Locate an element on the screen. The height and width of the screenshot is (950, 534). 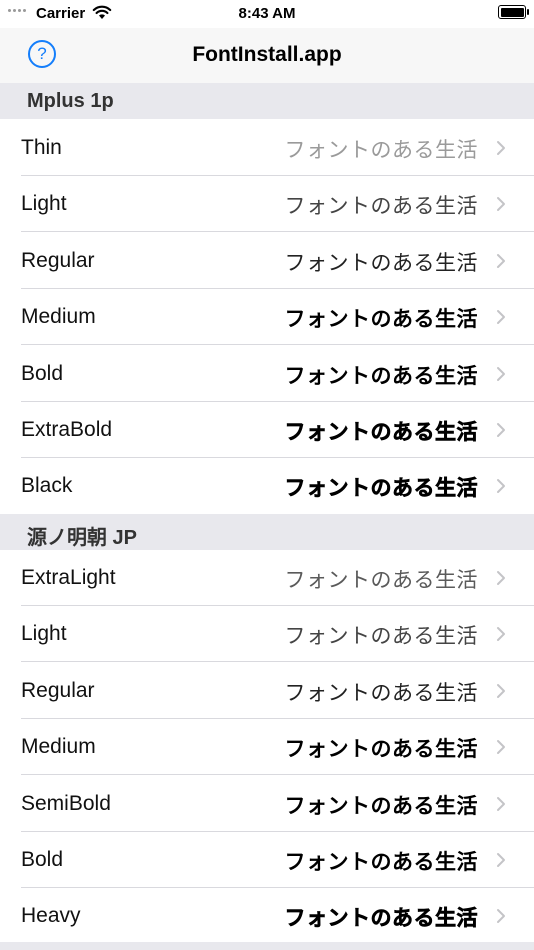
section-footer is located at coordinates (267, 946).